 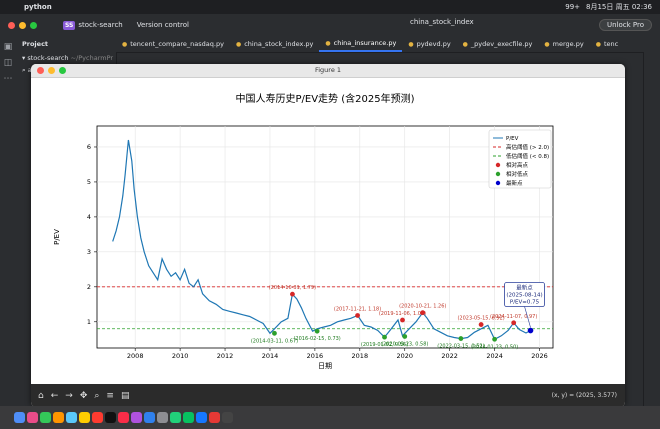 I want to click on tab-label: tenc, so click(x=611, y=44).